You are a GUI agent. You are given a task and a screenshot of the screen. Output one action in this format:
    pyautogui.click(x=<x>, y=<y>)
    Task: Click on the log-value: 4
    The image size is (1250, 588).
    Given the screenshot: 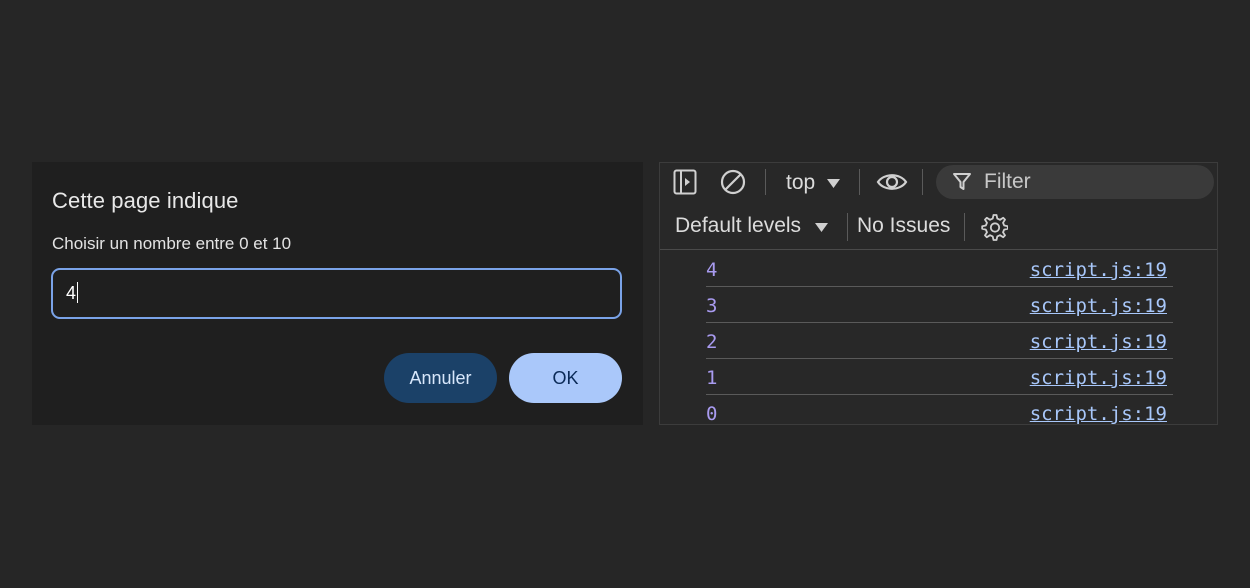 What is the action you would take?
    pyautogui.click(x=712, y=270)
    